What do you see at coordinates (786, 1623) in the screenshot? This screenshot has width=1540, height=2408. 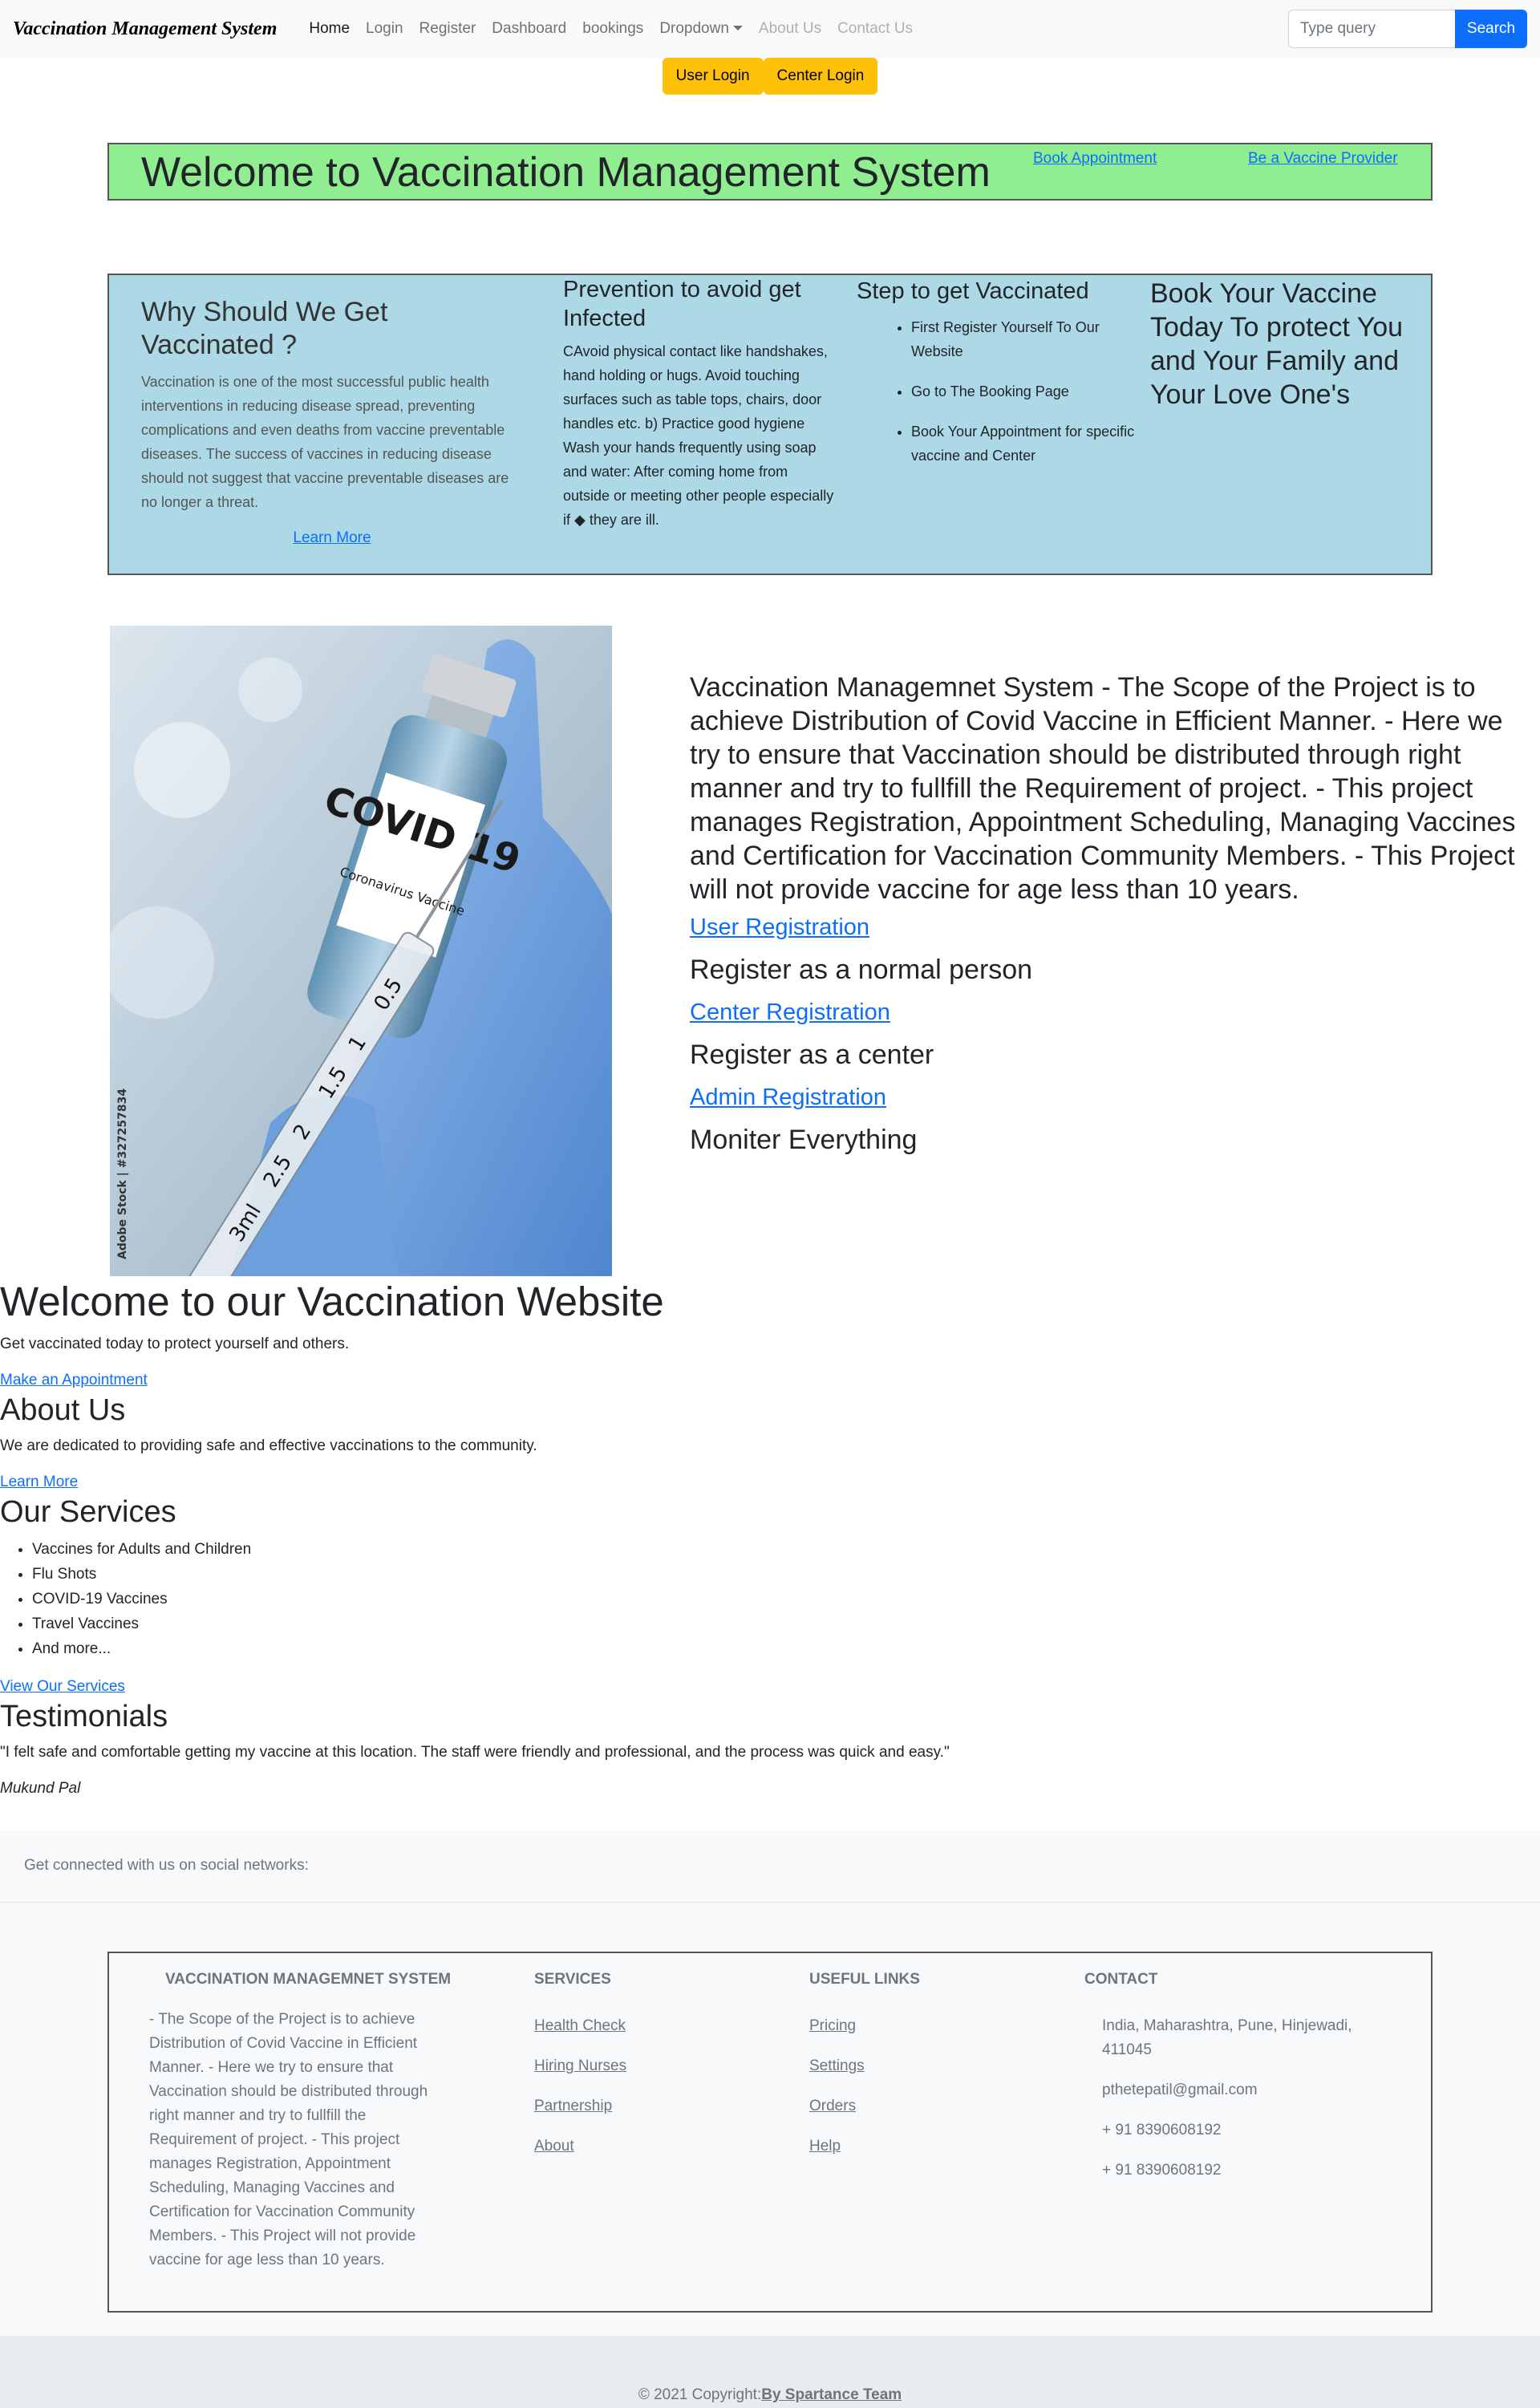 I see `service-item: Travel Vaccines` at bounding box center [786, 1623].